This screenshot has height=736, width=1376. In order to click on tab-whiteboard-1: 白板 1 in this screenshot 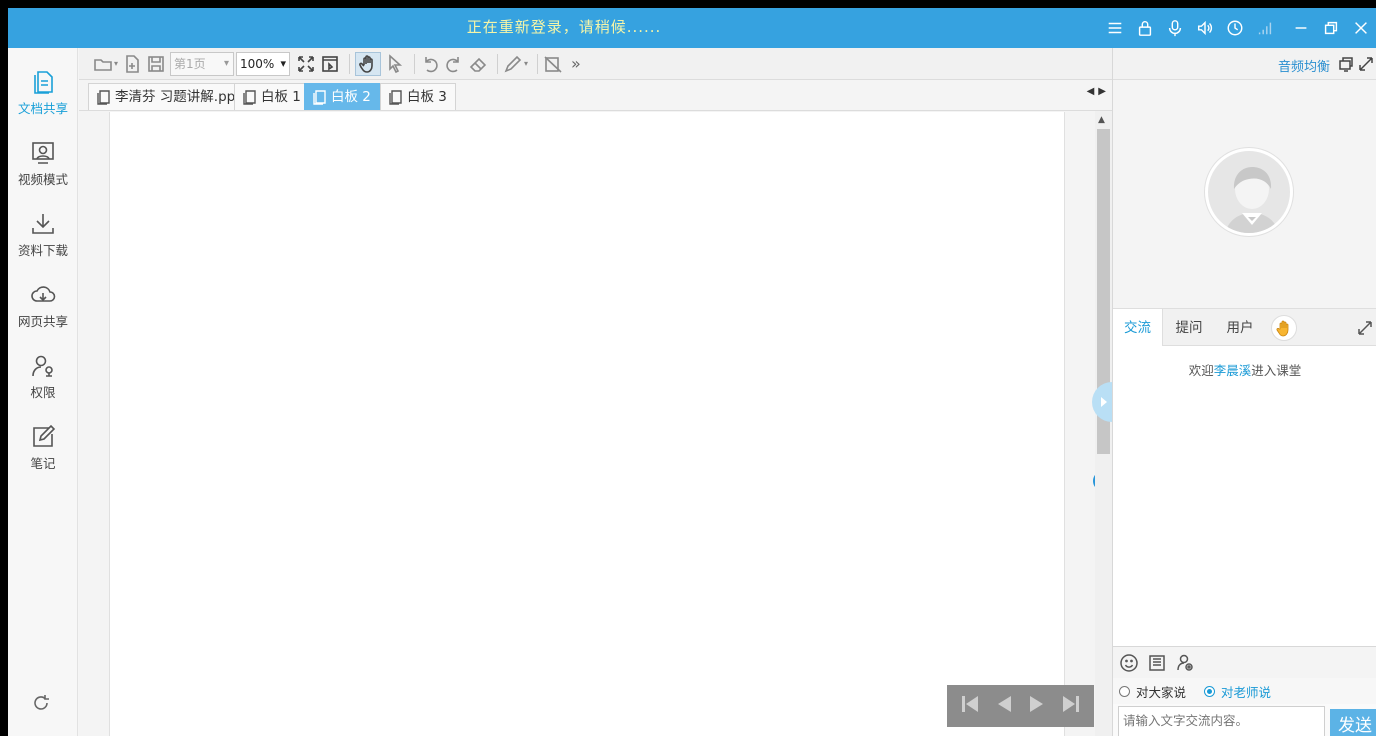, I will do `click(272, 96)`.